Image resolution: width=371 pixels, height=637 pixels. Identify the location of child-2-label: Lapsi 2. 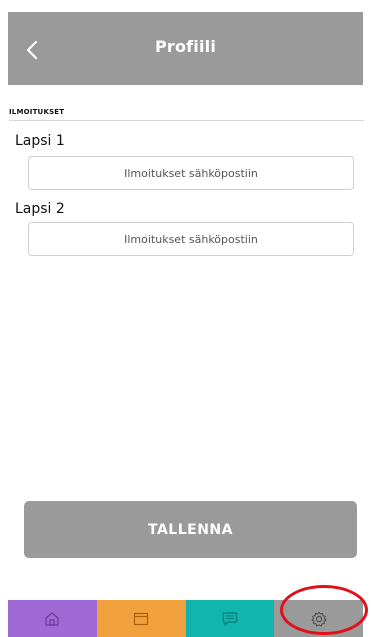
(40, 209).